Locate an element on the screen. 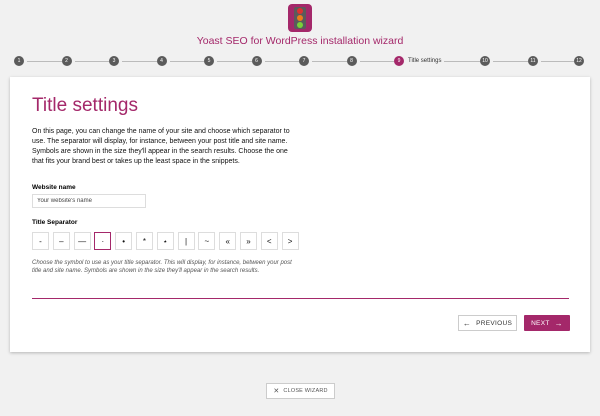 This screenshot has width=600, height=416. step-12: 12 is located at coordinates (580, 61).